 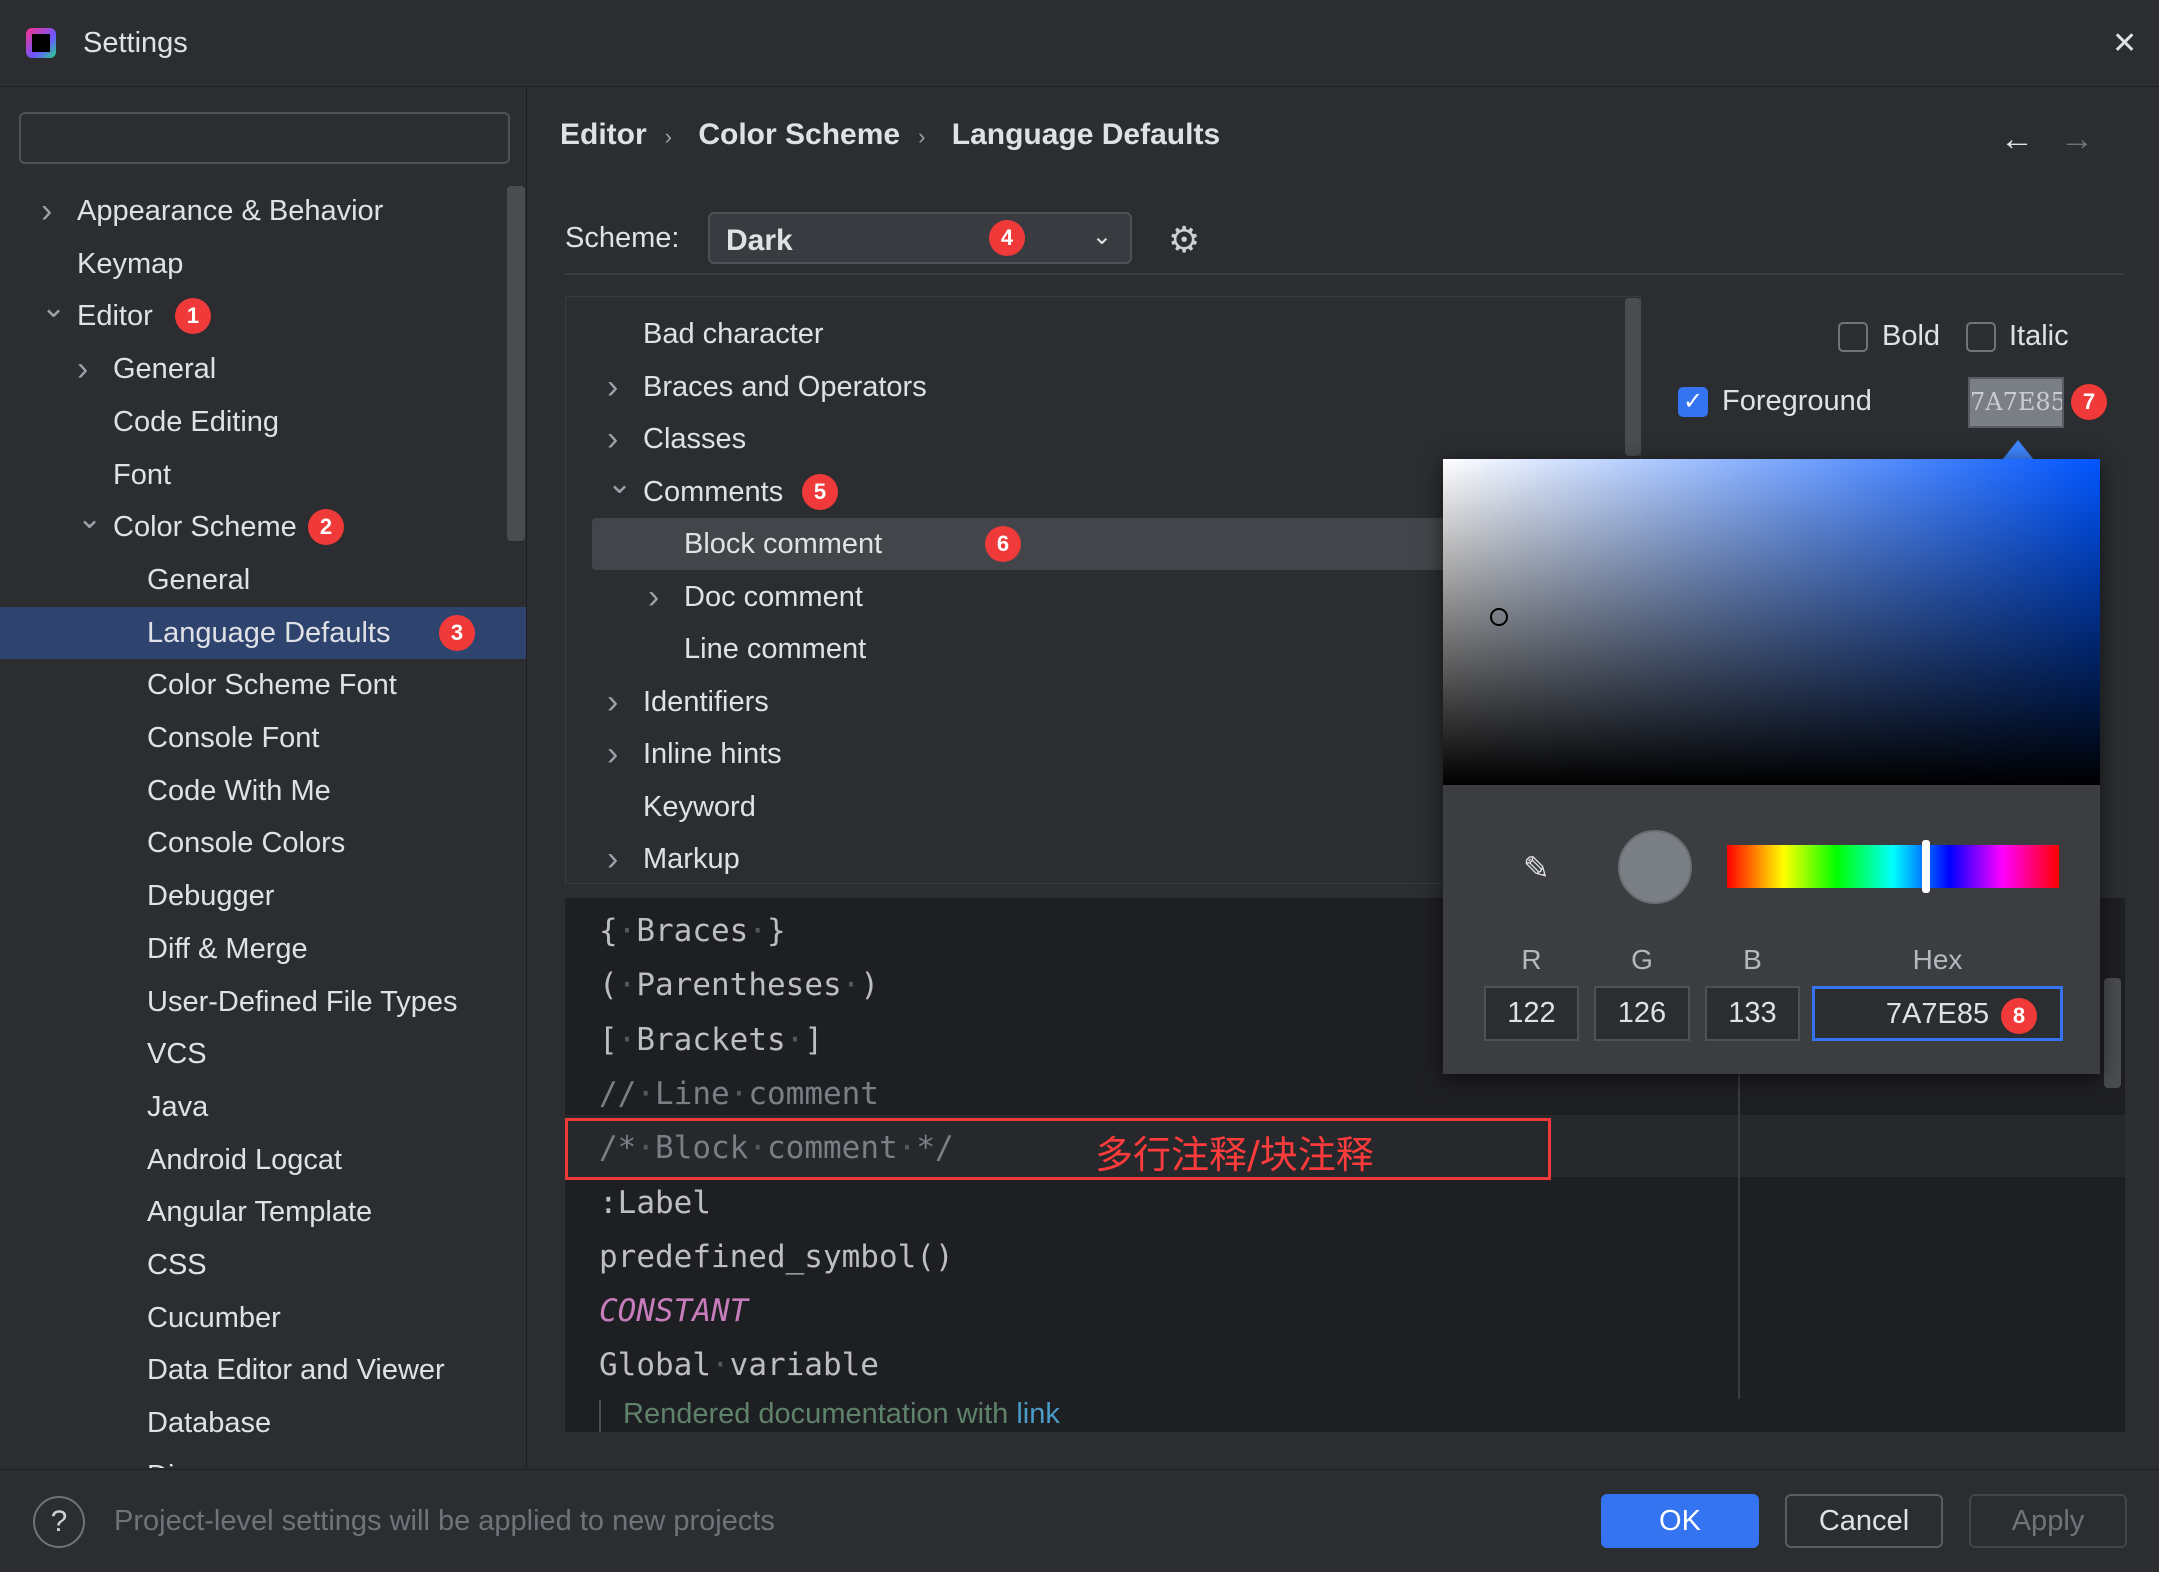 I want to click on tree-item-label: Identifiers, so click(x=706, y=701).